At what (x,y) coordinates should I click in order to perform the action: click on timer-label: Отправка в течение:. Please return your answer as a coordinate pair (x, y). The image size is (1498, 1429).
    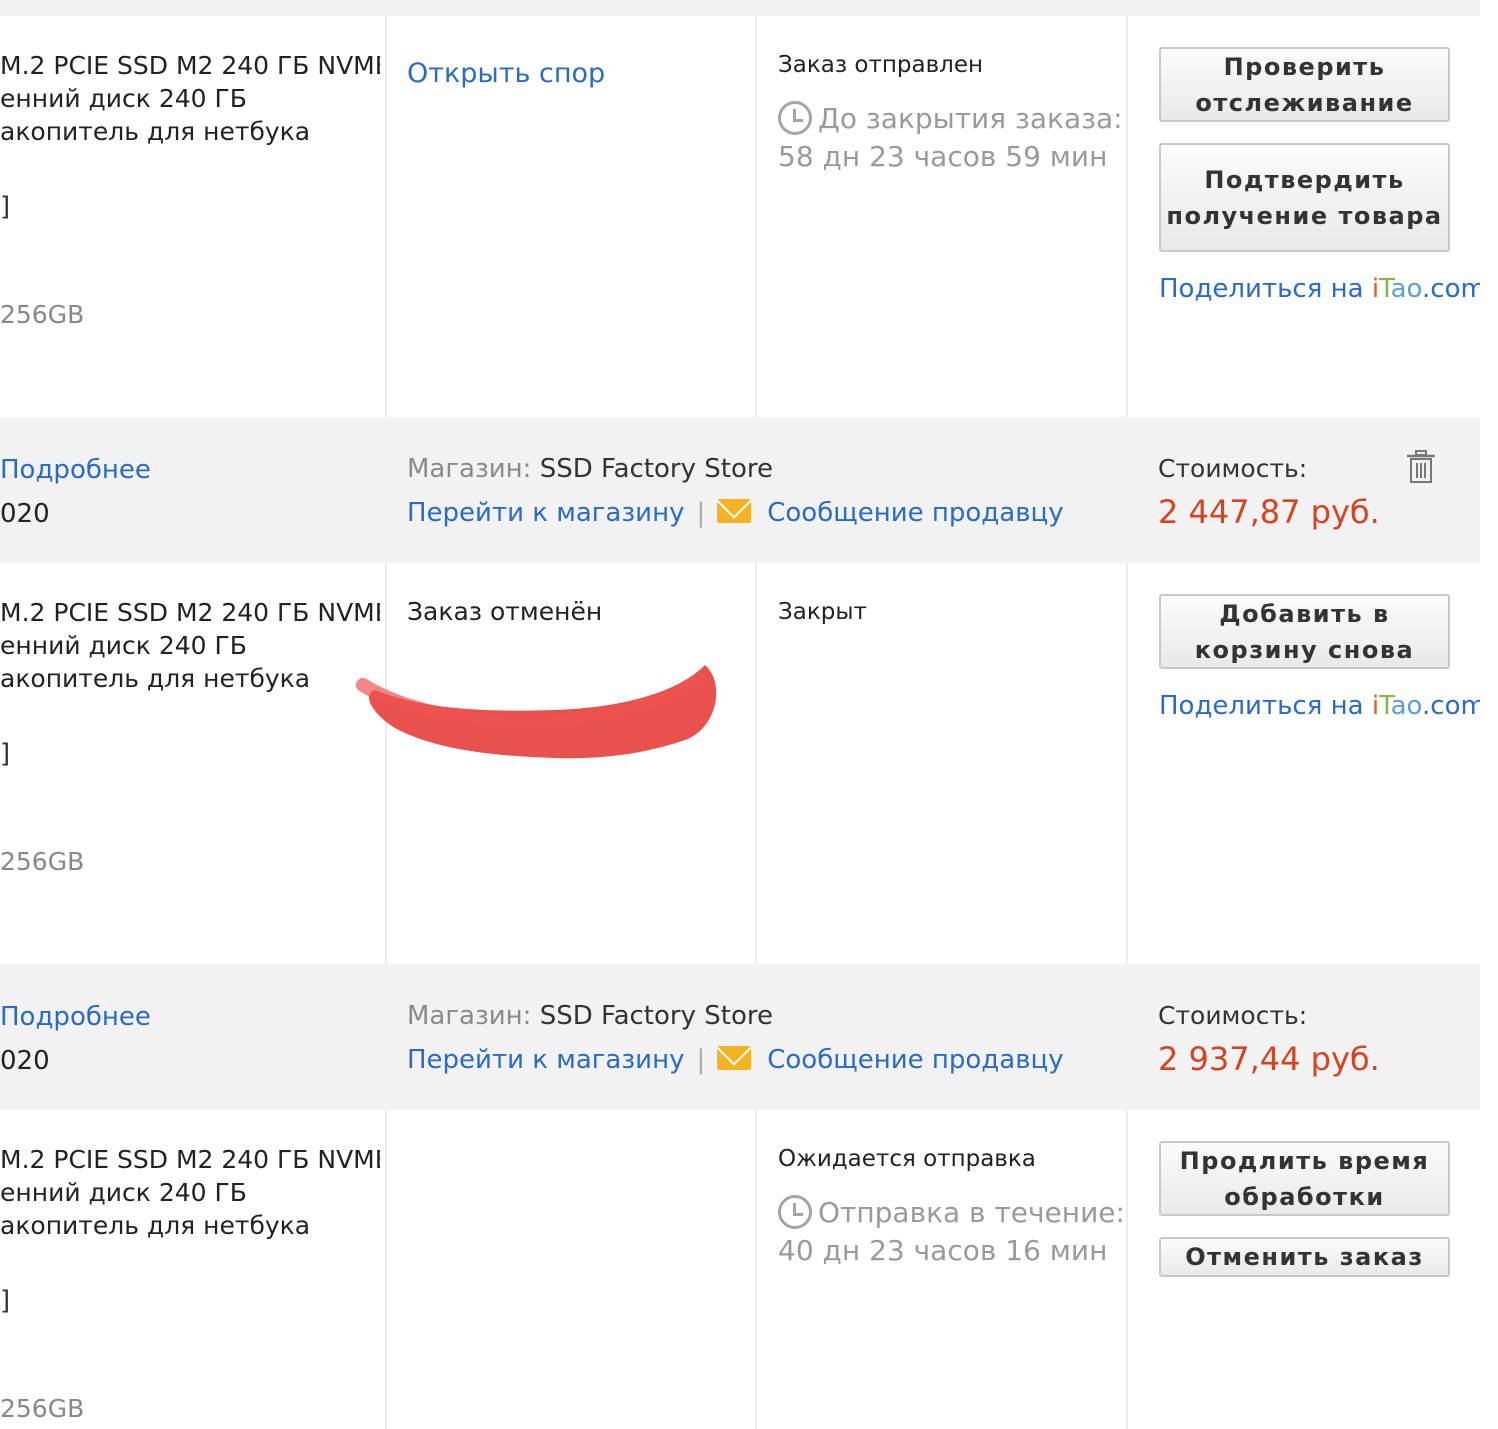
    Looking at the image, I should click on (971, 1212).